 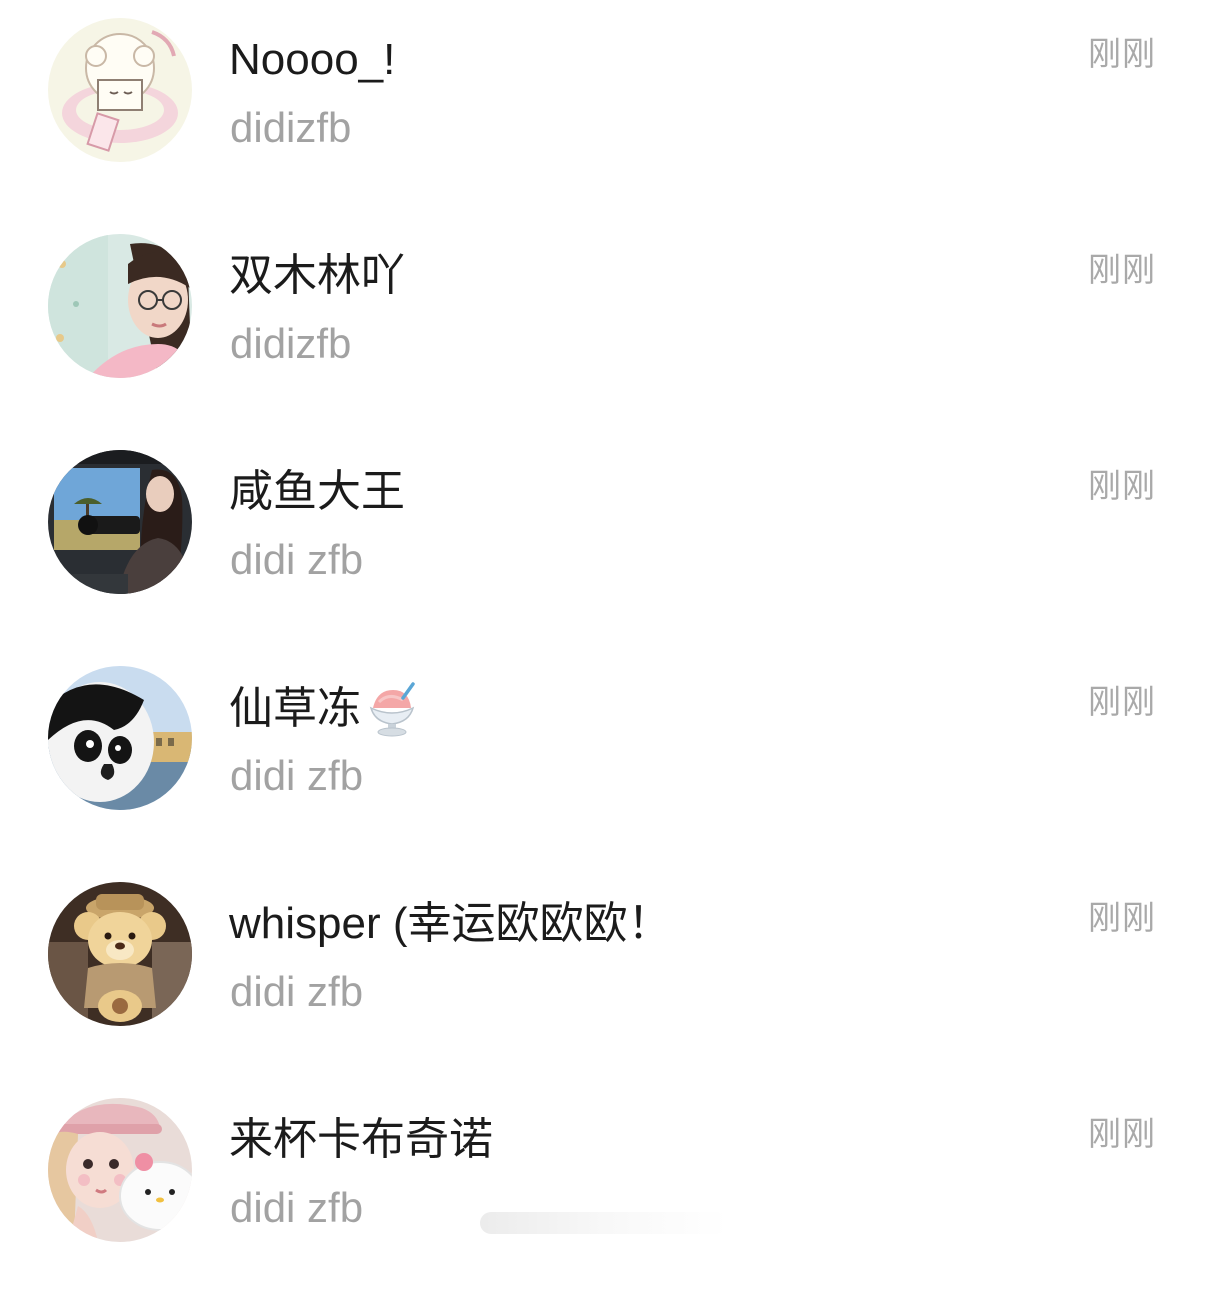 I want to click on shaved-ice-icon, so click(x=392, y=709).